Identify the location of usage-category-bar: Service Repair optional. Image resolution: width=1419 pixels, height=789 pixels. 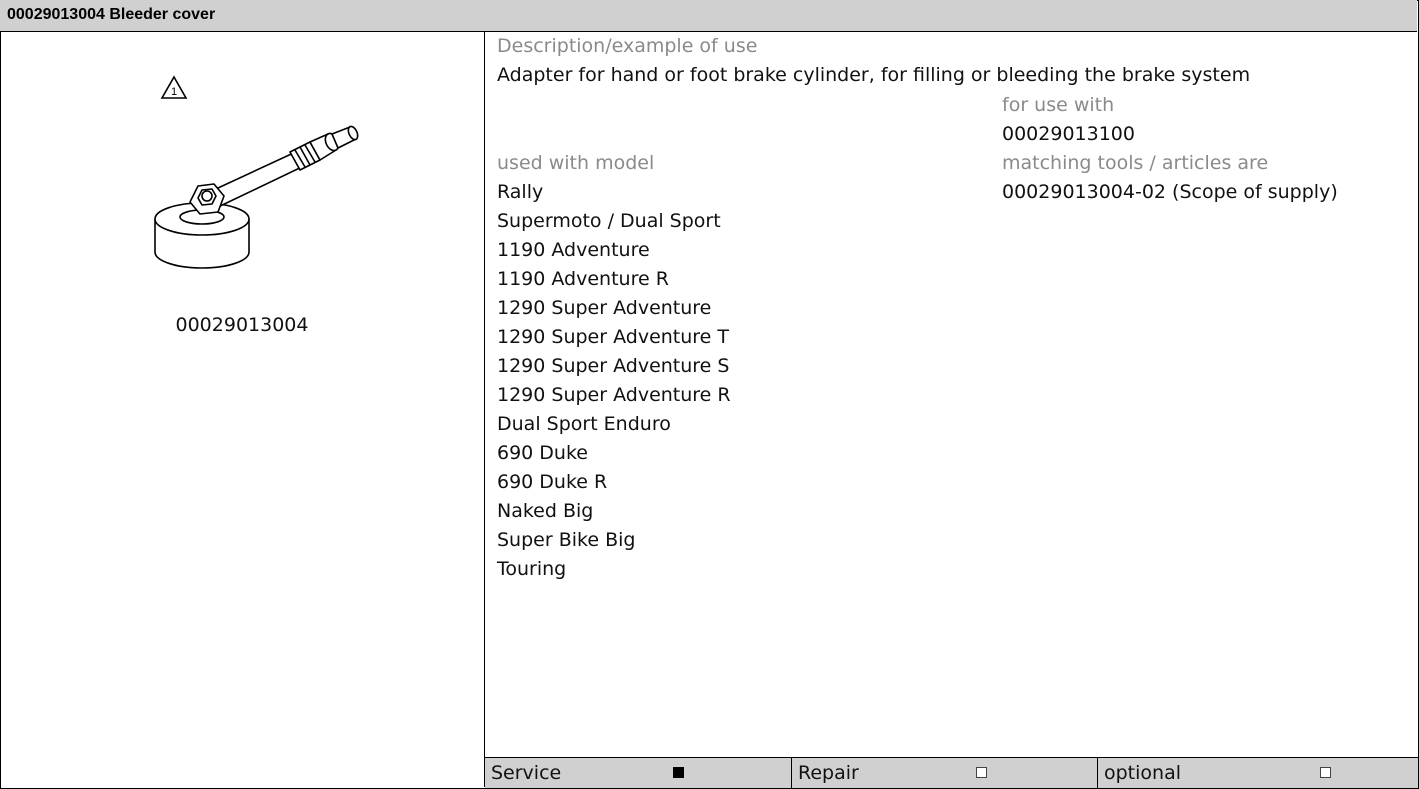
(951, 772).